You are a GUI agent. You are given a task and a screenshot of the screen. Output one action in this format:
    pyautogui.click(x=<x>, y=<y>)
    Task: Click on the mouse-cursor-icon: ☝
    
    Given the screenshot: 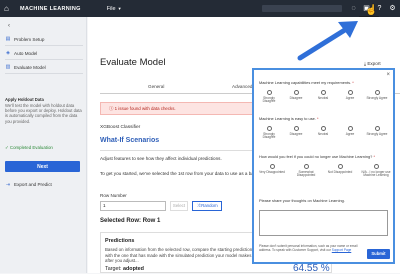 What is the action you would take?
    pyautogui.click(x=371, y=10)
    